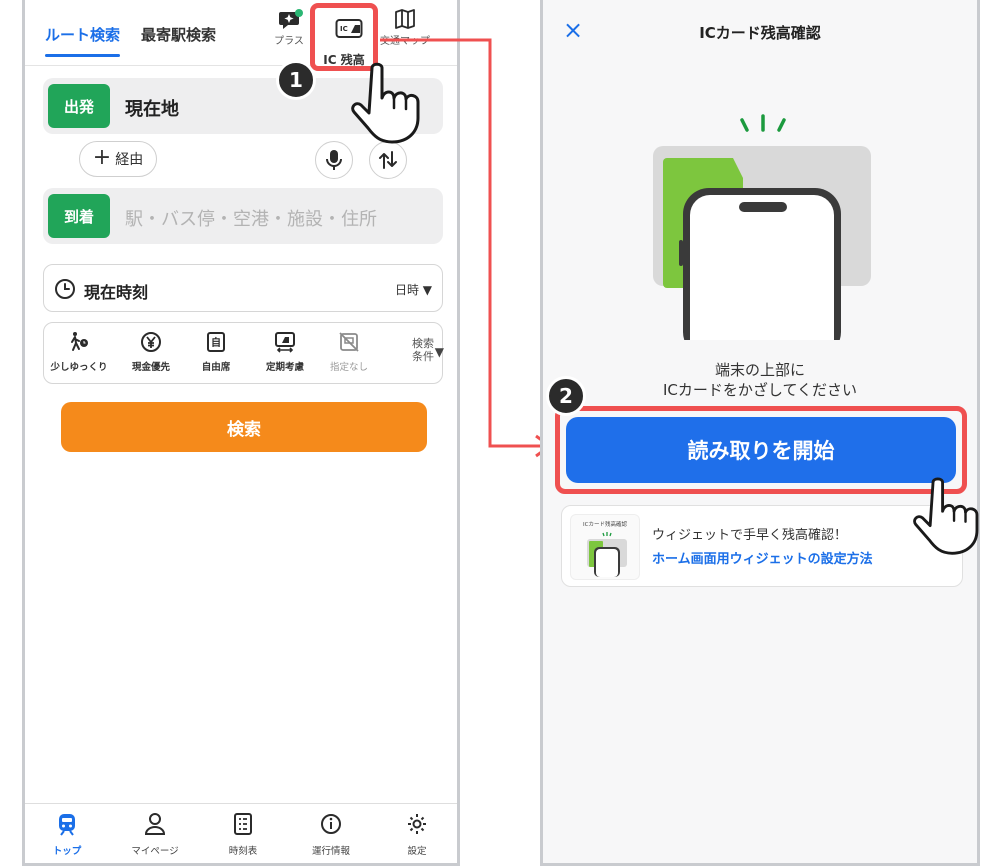  Describe the element at coordinates (349, 342) in the screenshot. I see `no-preference-icon` at that location.